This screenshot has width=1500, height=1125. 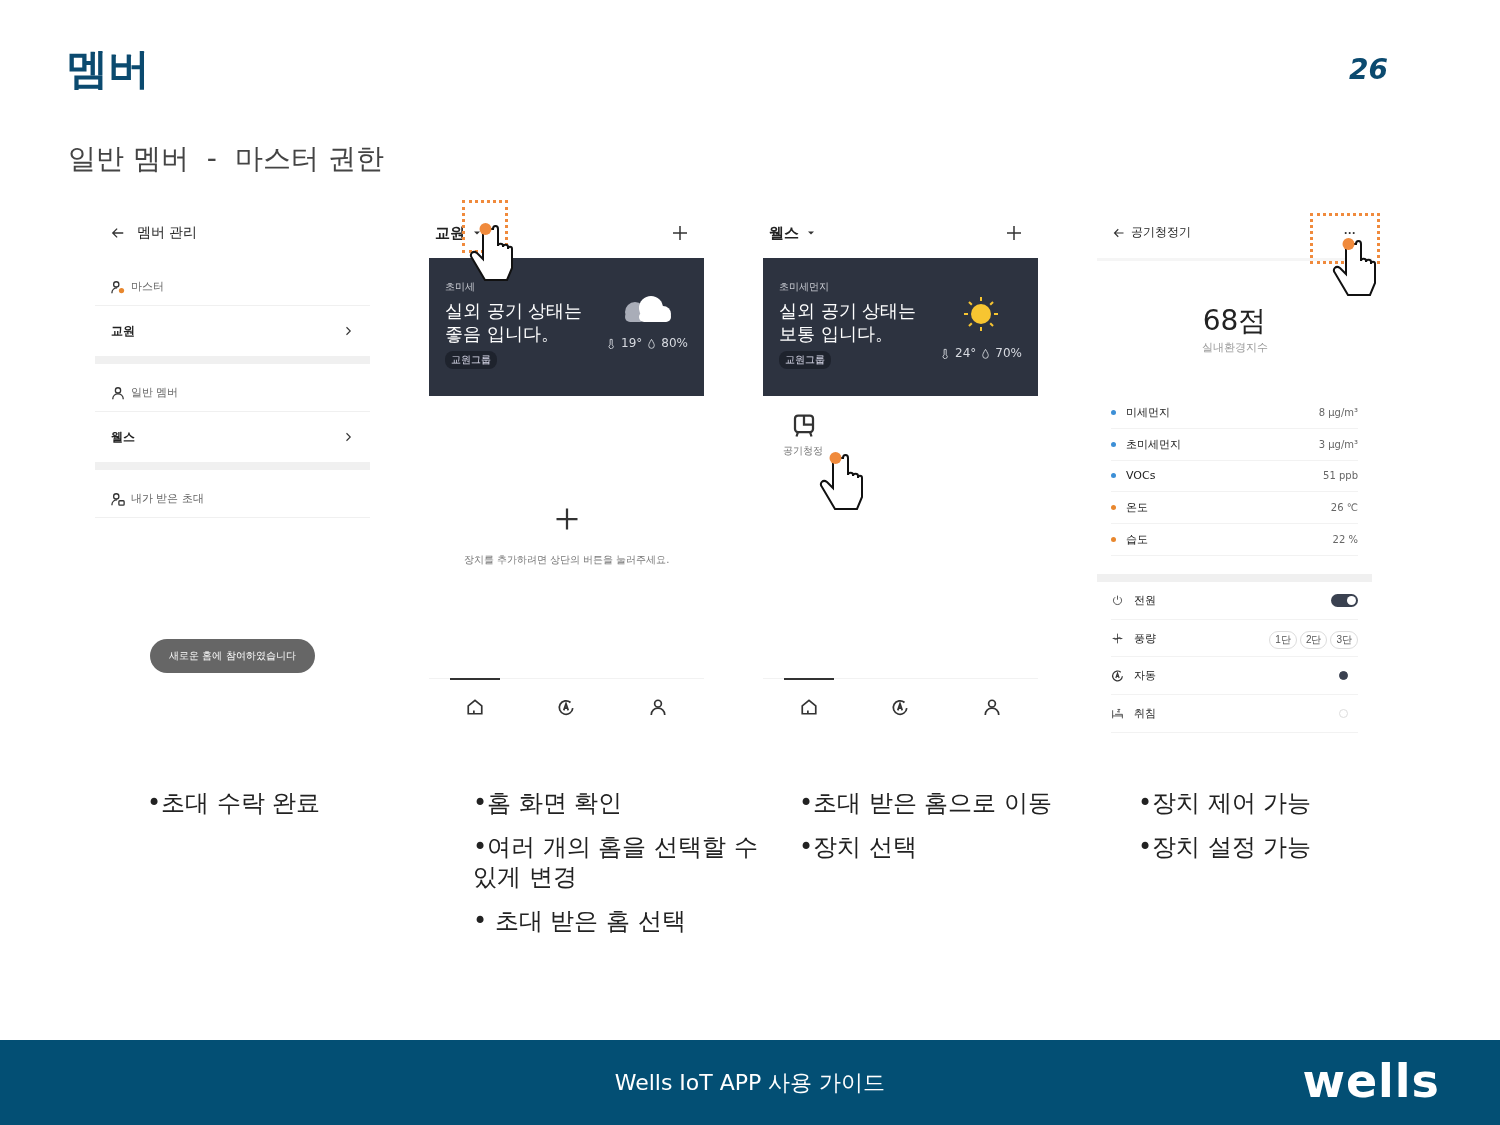 I want to click on bullet-note: •초대 수락 완료, so click(x=234, y=803).